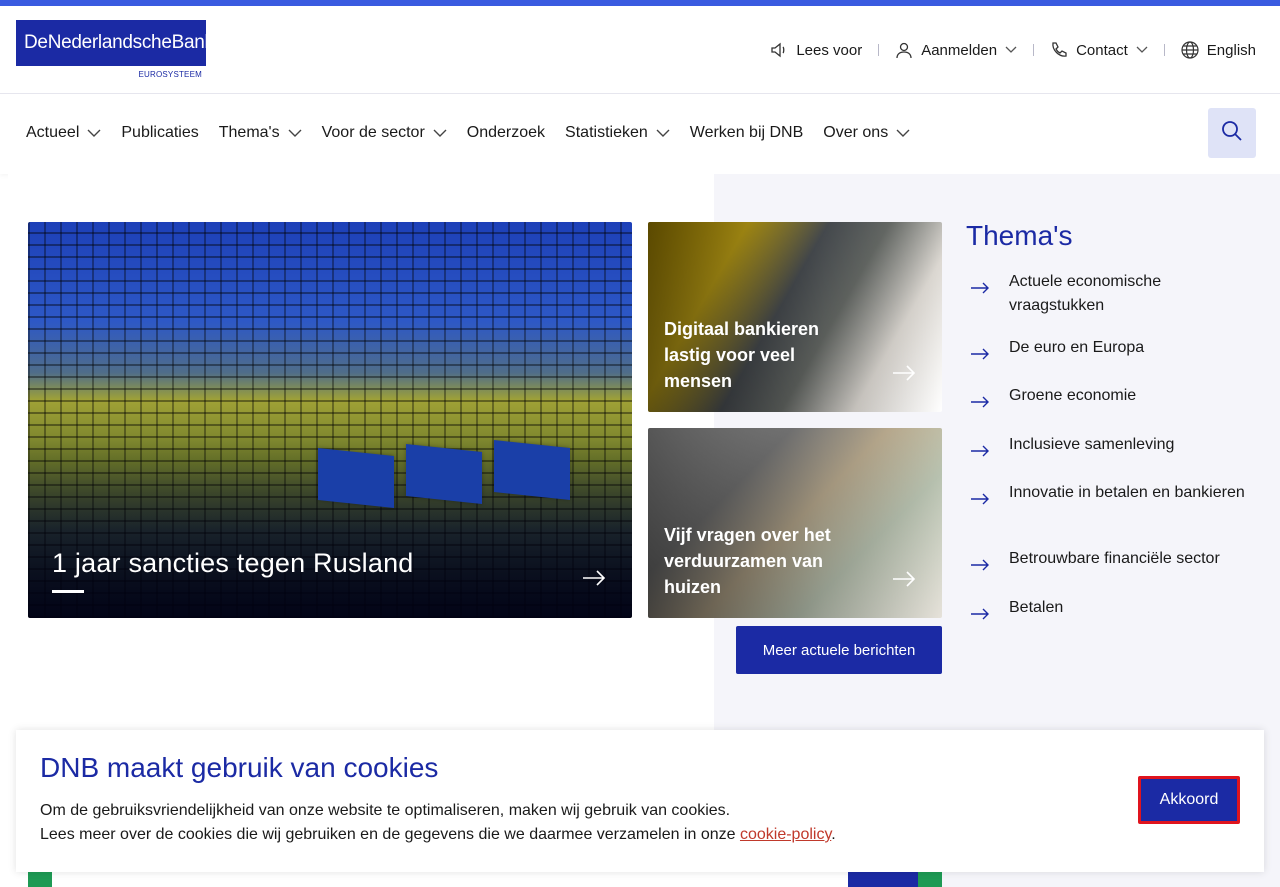 The image size is (1280, 887). What do you see at coordinates (1059, 50) in the screenshot?
I see `phone-icon` at bounding box center [1059, 50].